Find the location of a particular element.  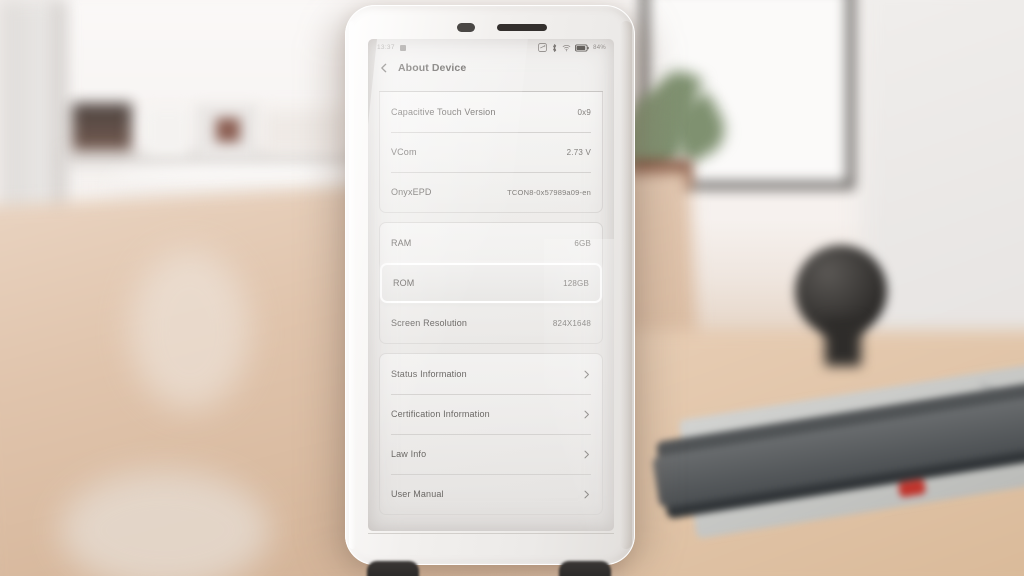

list-item-law-info: Law Info is located at coordinates (491, 454).